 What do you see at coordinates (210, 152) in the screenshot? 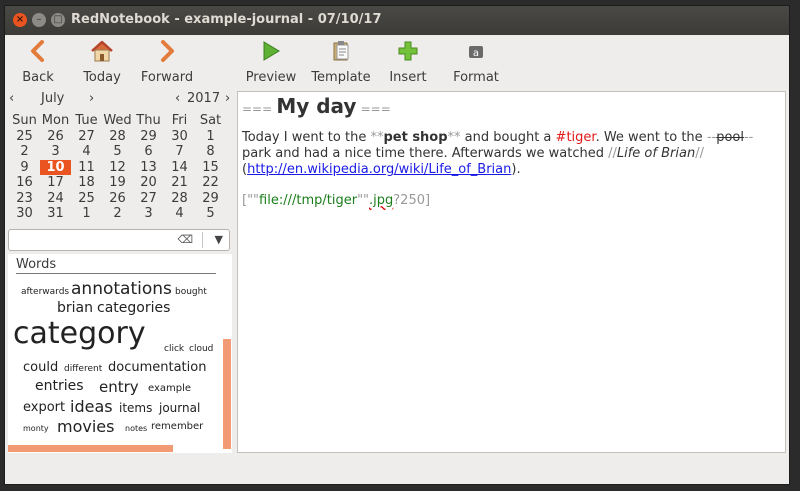
I see `calendar-day: 8` at bounding box center [210, 152].